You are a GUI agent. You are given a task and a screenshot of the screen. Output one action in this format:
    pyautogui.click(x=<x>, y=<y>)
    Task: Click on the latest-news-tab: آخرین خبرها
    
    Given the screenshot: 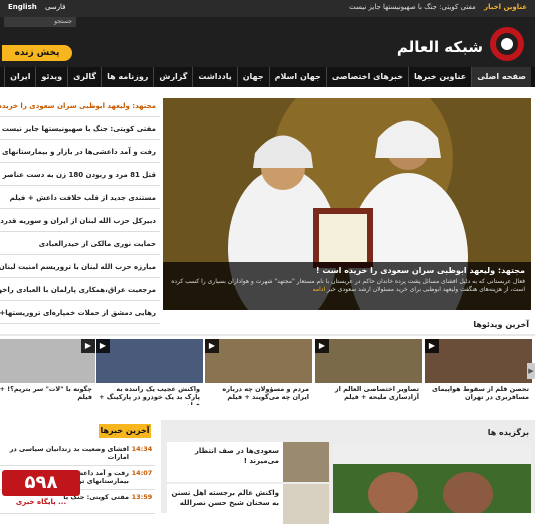 What is the action you would take?
    pyautogui.click(x=125, y=431)
    